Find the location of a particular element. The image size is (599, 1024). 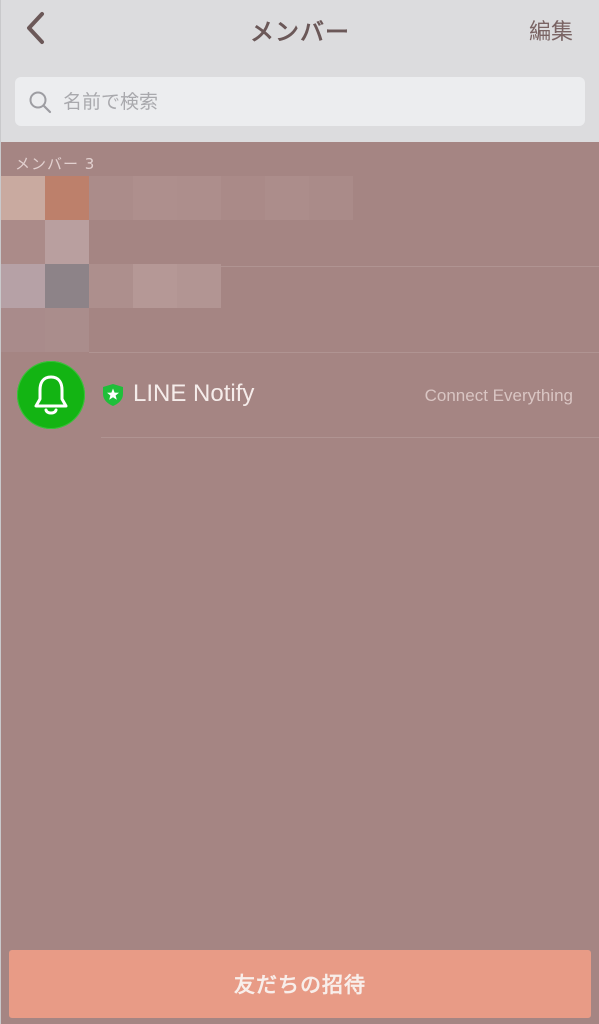

official-star-shield-icon is located at coordinates (113, 395).